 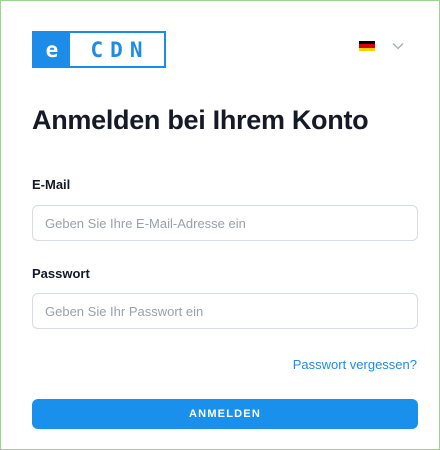 I want to click on email-field, so click(x=225, y=223).